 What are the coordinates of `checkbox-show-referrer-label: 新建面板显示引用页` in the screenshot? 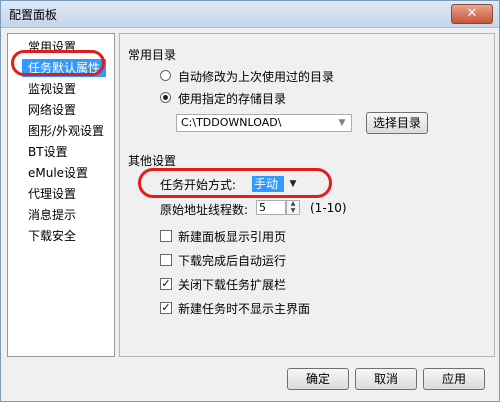 It's located at (232, 236).